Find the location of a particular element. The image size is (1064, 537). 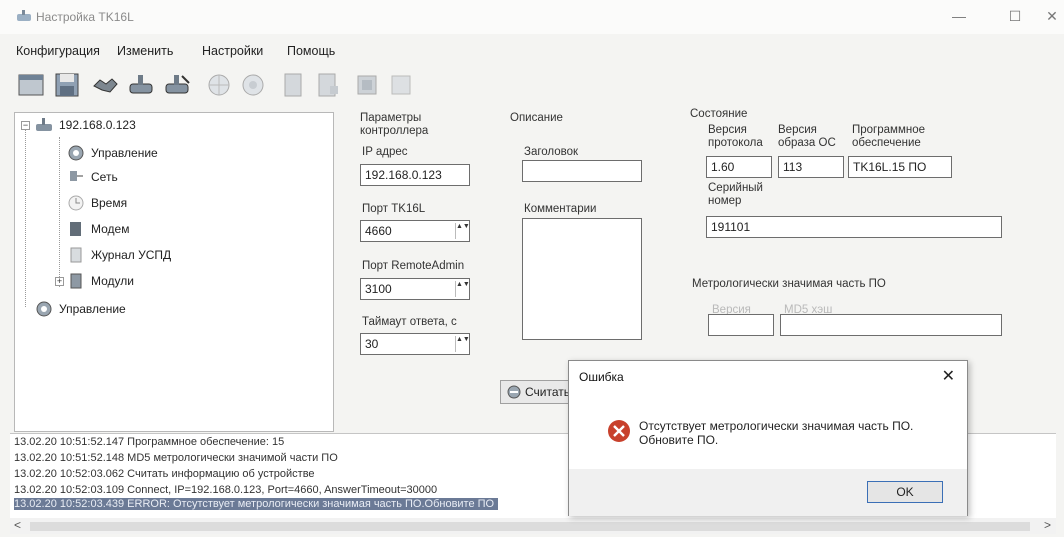

os-label: Версия образа ОС is located at coordinates (807, 136).